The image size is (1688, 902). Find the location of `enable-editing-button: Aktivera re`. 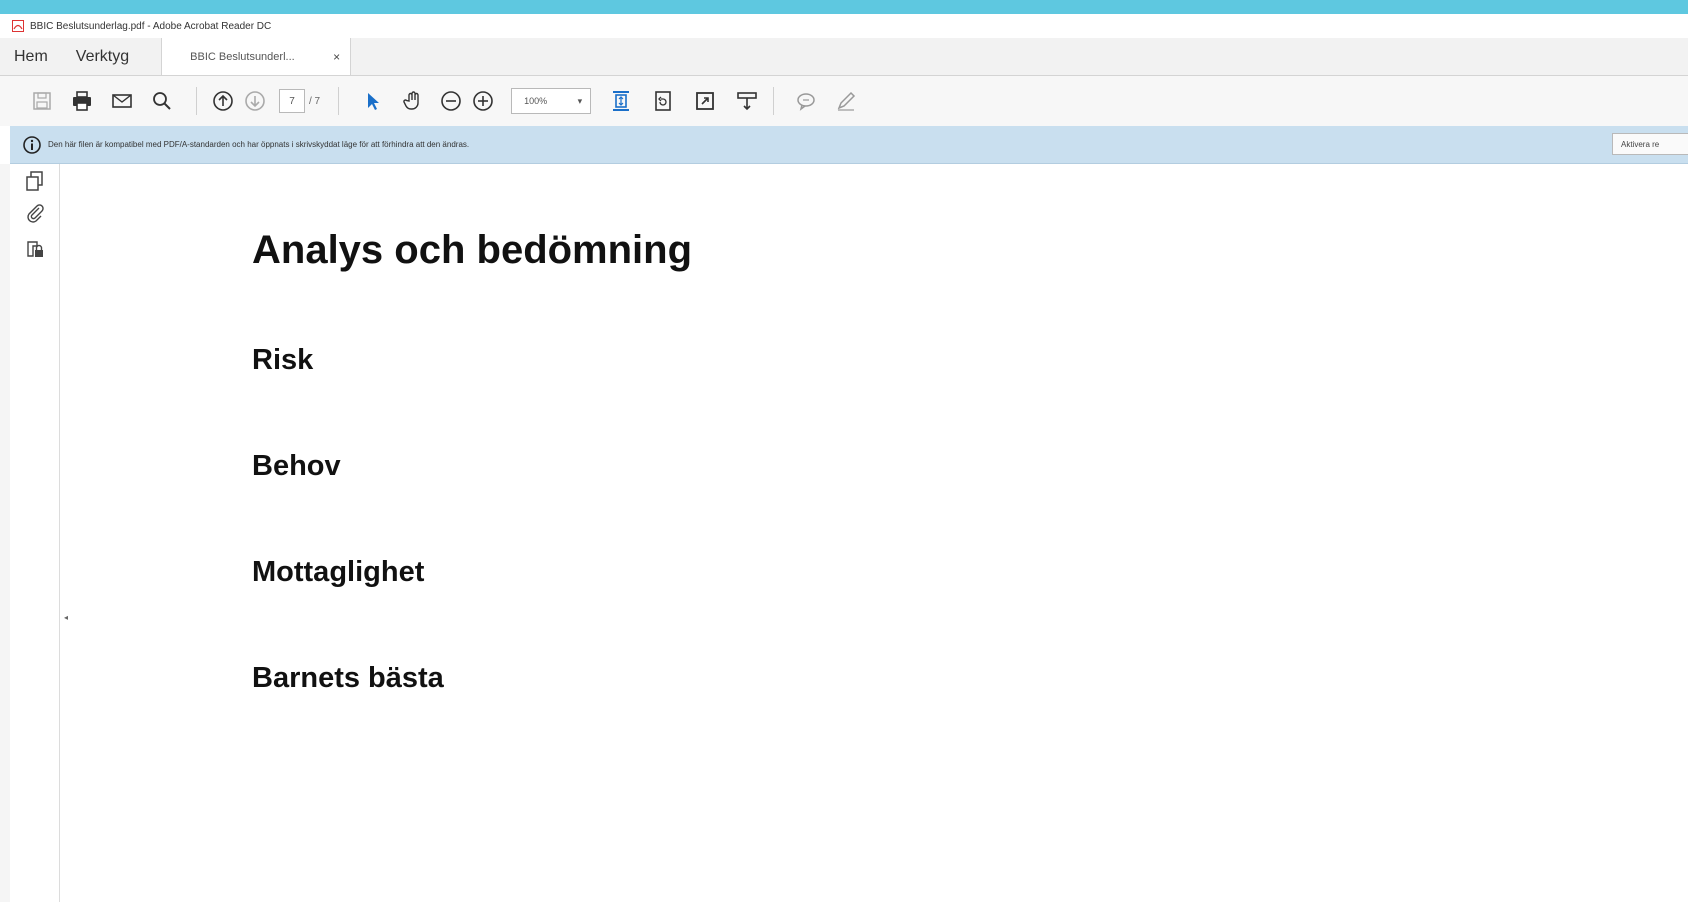

enable-editing-button: Aktivera re is located at coordinates (1650, 144).